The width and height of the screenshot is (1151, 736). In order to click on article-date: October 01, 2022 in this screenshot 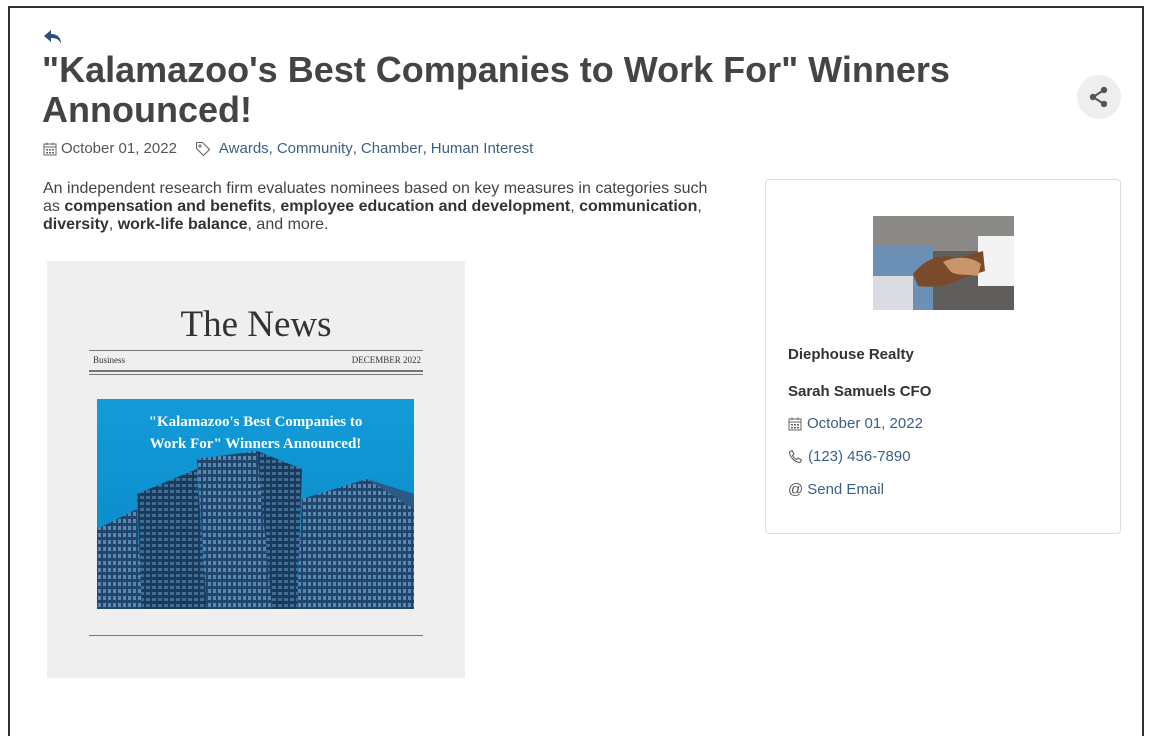, I will do `click(119, 148)`.